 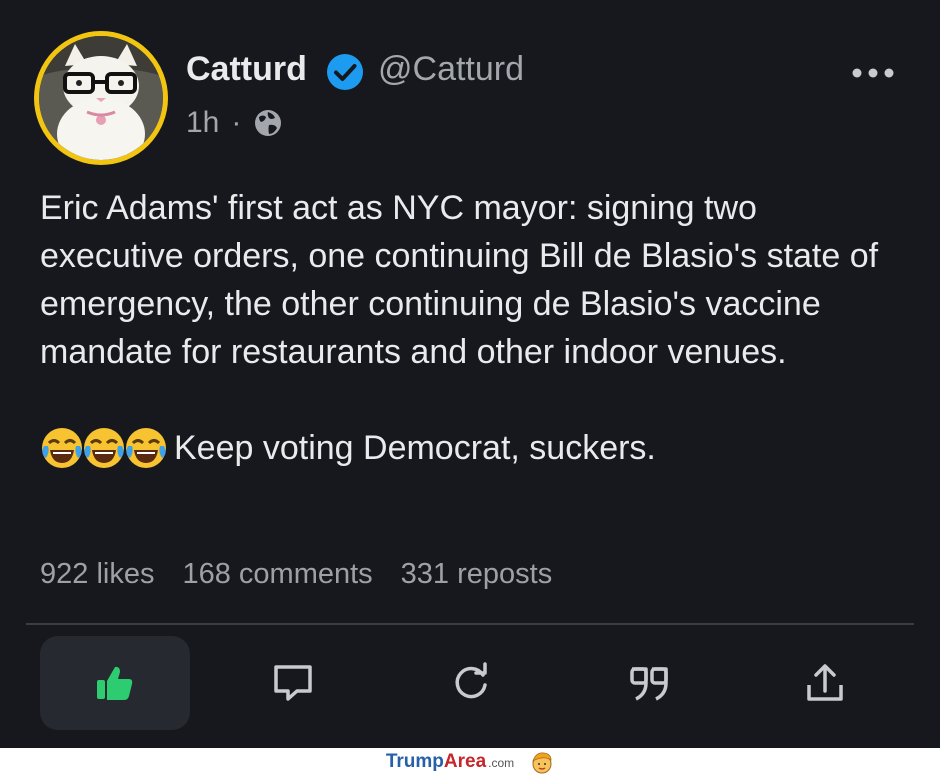 What do you see at coordinates (471, 680) in the screenshot?
I see `repost-icon` at bounding box center [471, 680].